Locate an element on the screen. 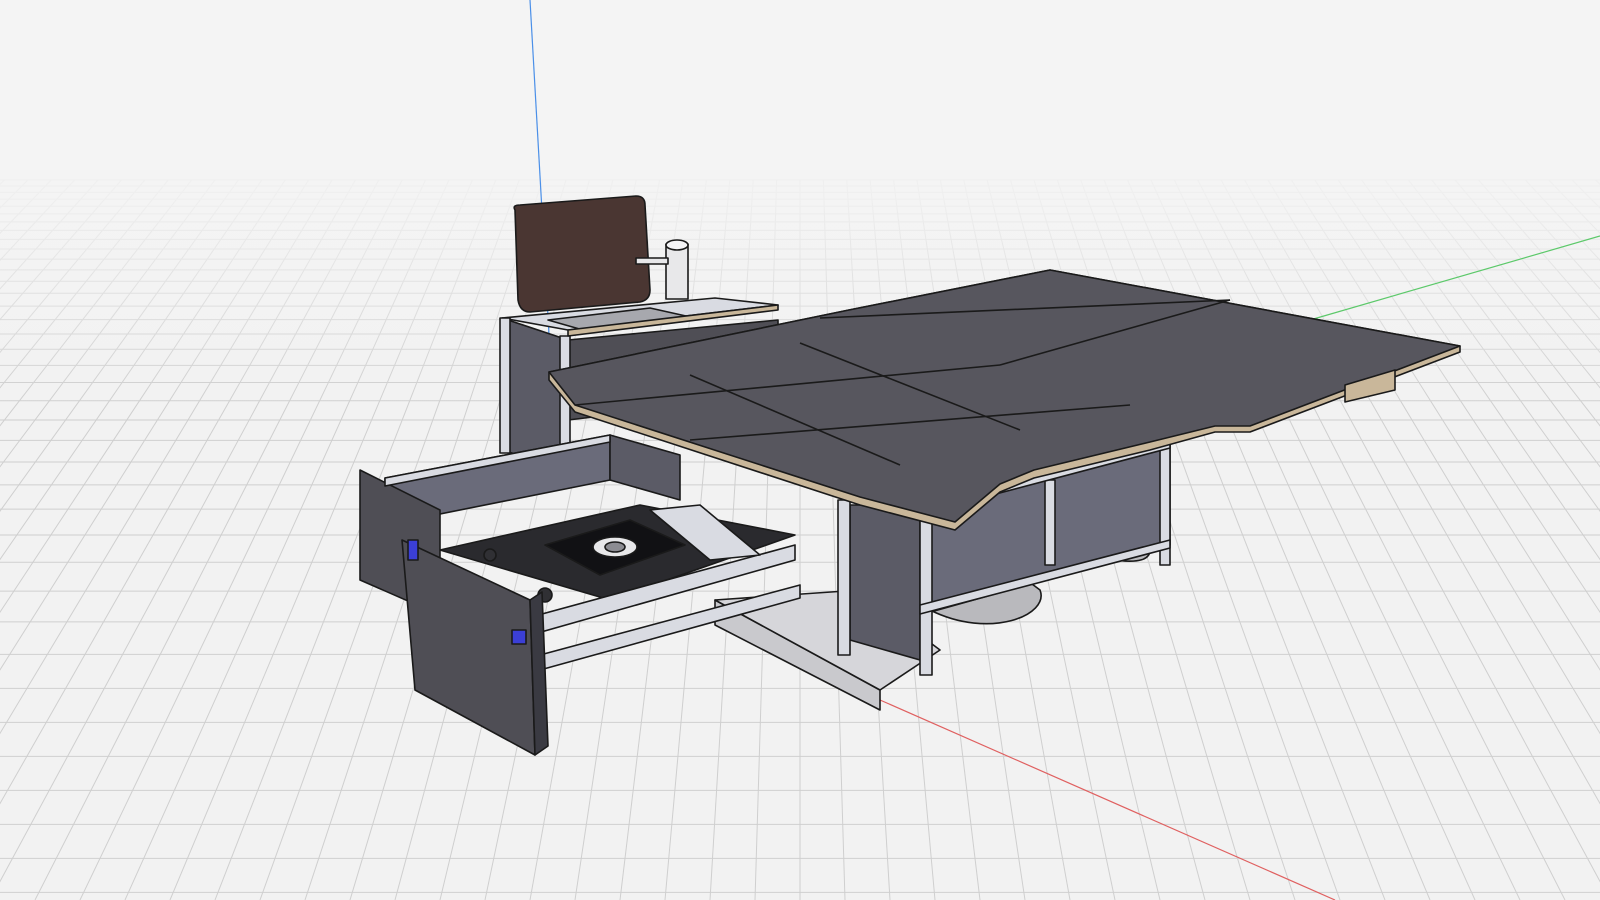 This screenshot has width=1600, height=900. latch-lower is located at coordinates (519, 637).